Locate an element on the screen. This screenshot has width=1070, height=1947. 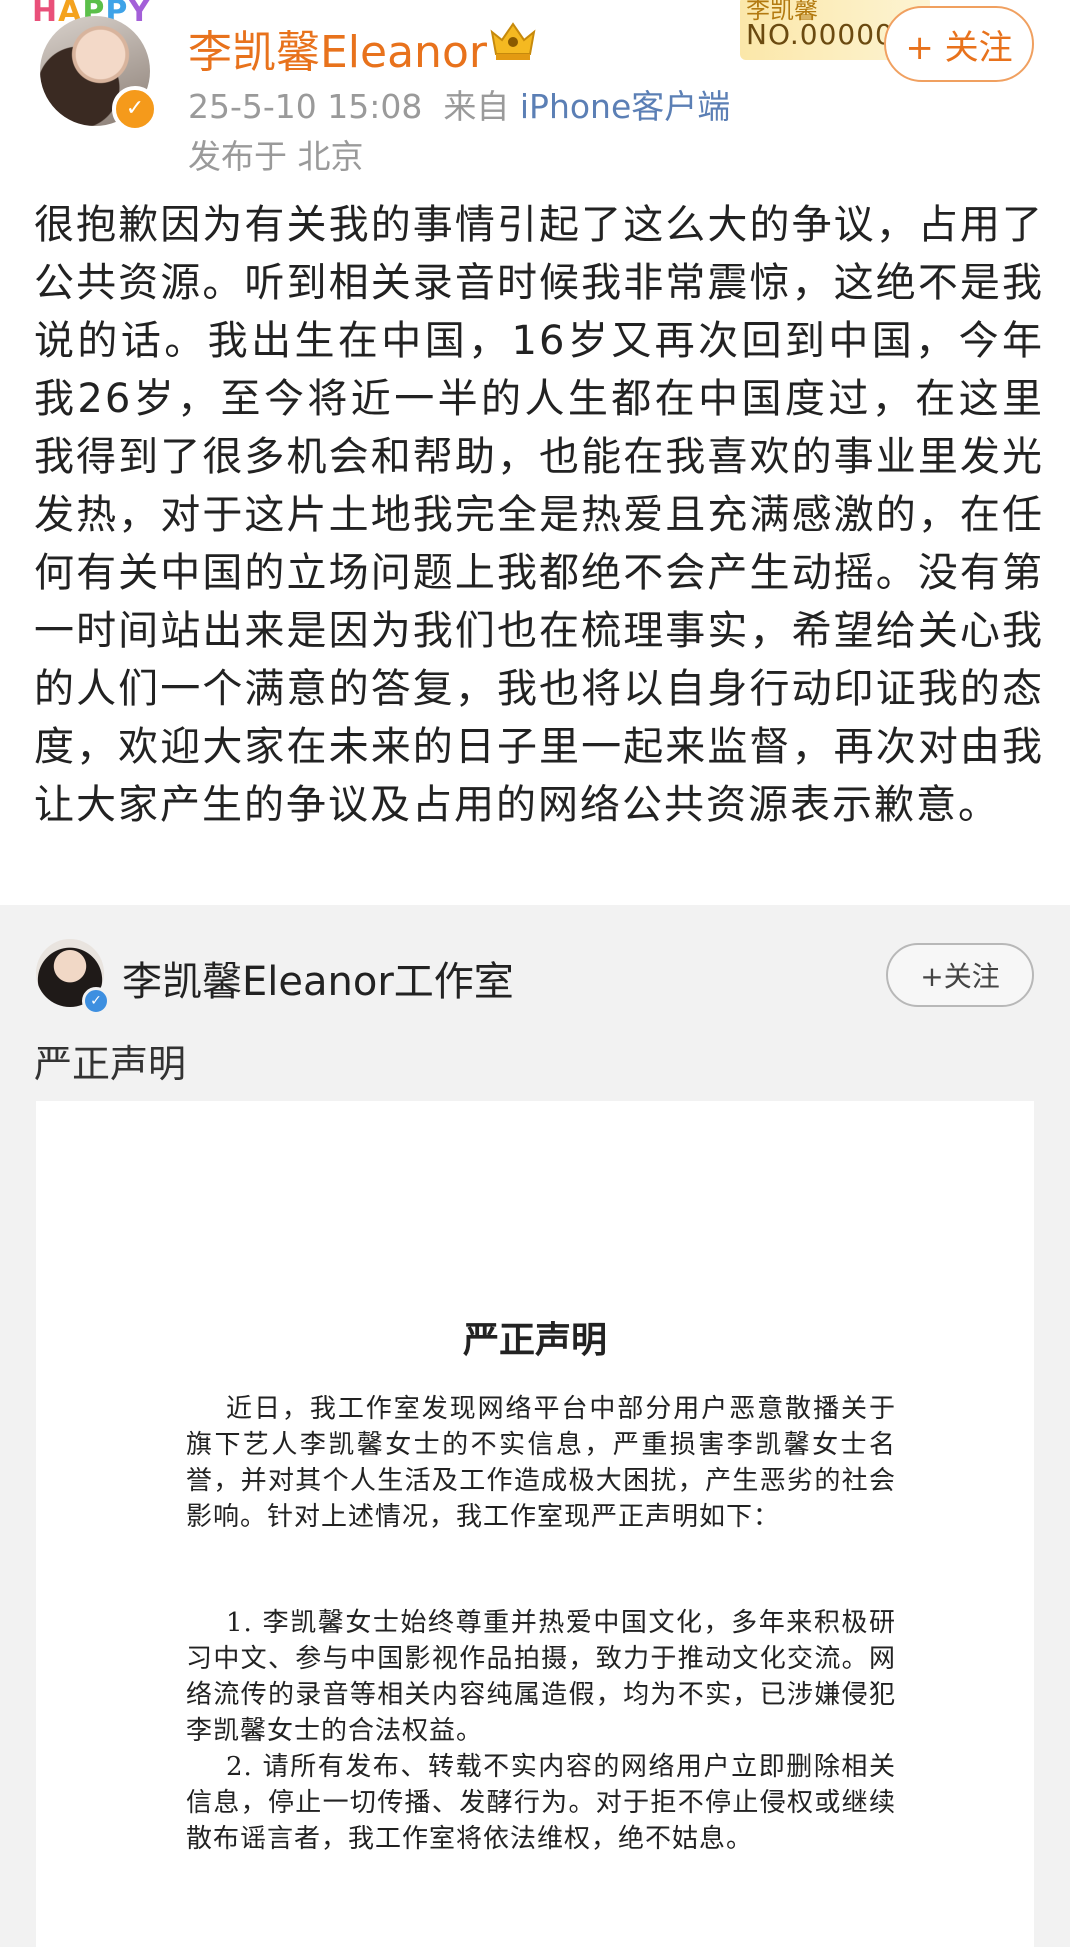
statement-title: 严正声明 is located at coordinates (534, 1340).